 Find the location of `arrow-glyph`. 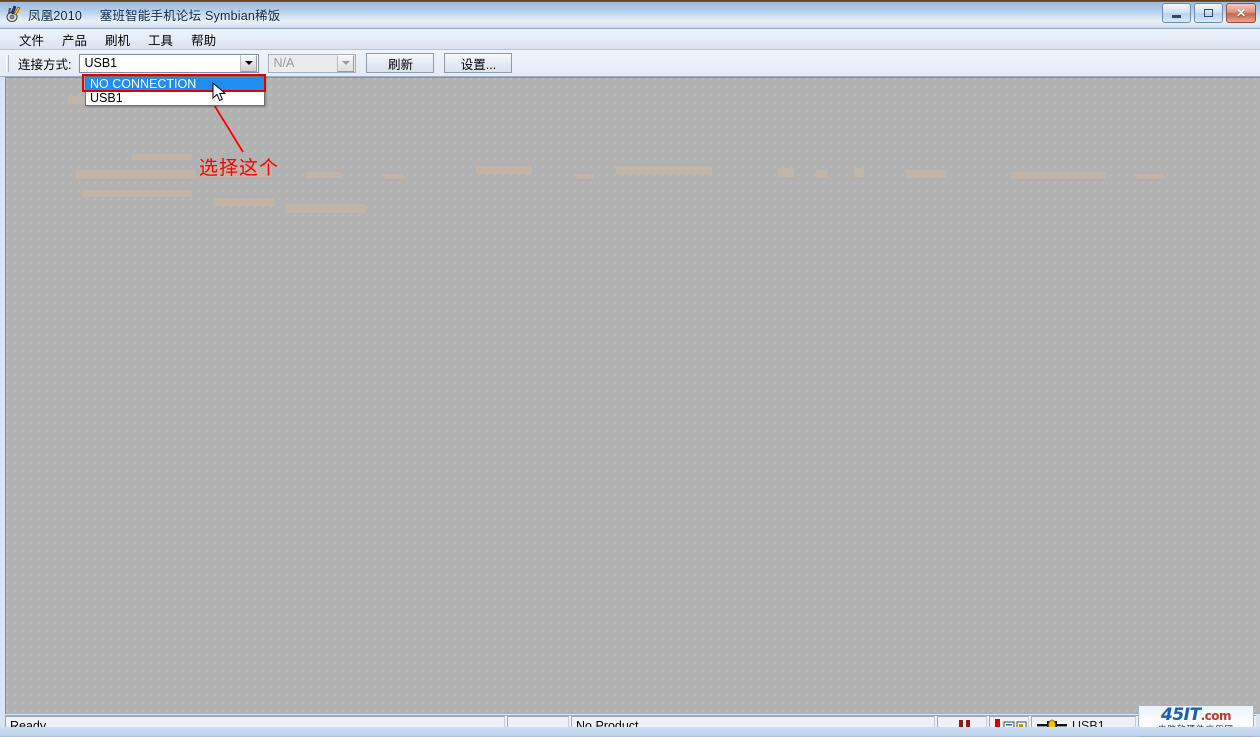

arrow-glyph is located at coordinates (248, 63).